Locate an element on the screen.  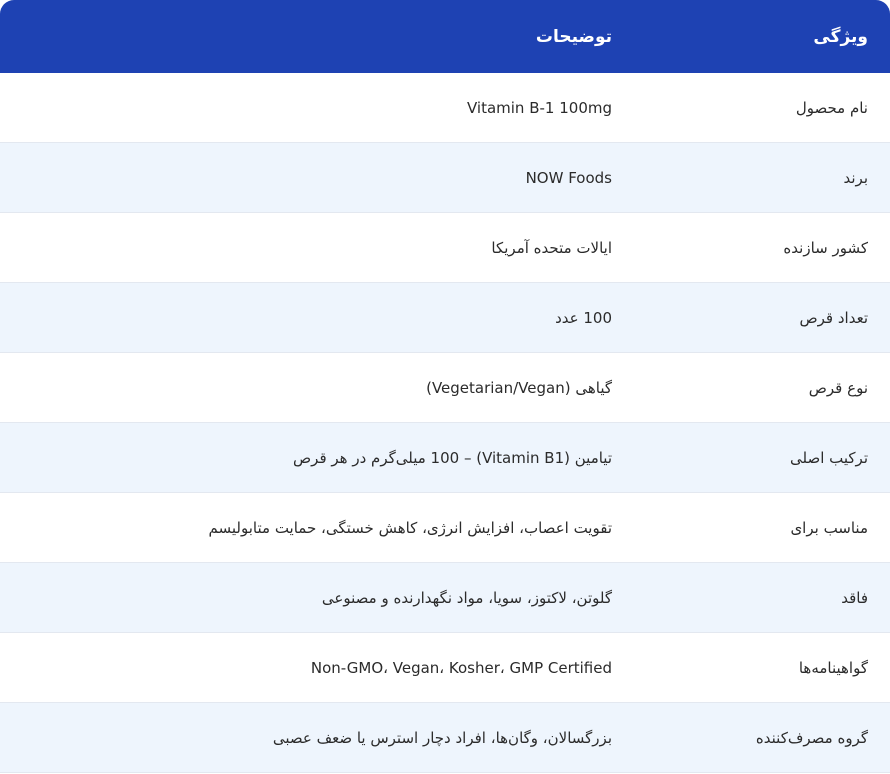
row-property: گواهینامه‌ها is located at coordinates (768, 667).